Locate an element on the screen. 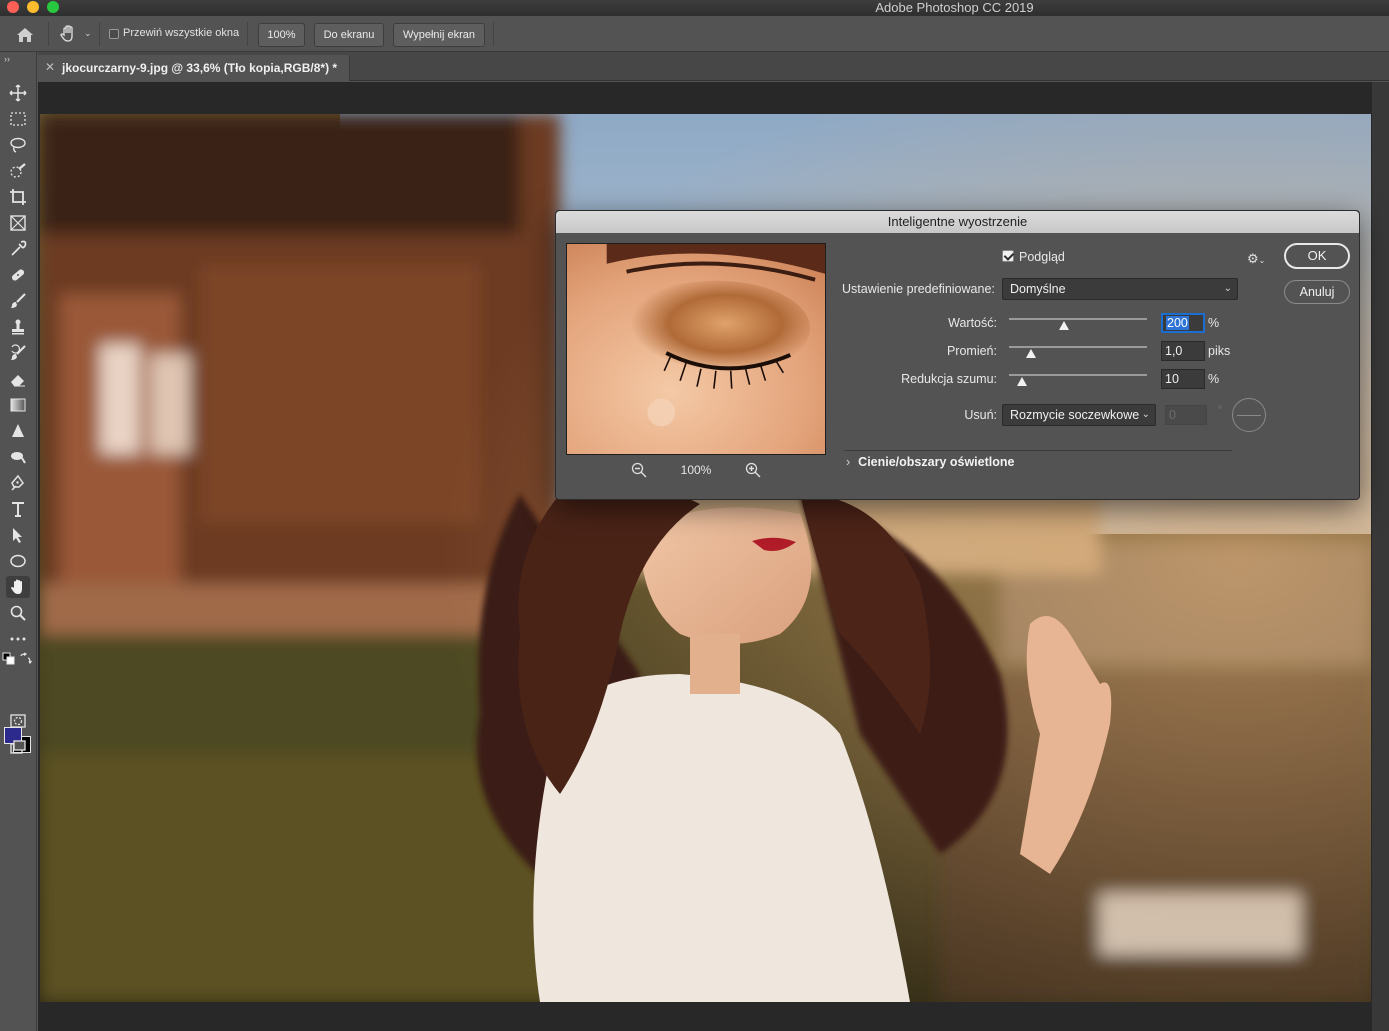  gear-icon: ⚙⌄ is located at coordinates (1256, 259).